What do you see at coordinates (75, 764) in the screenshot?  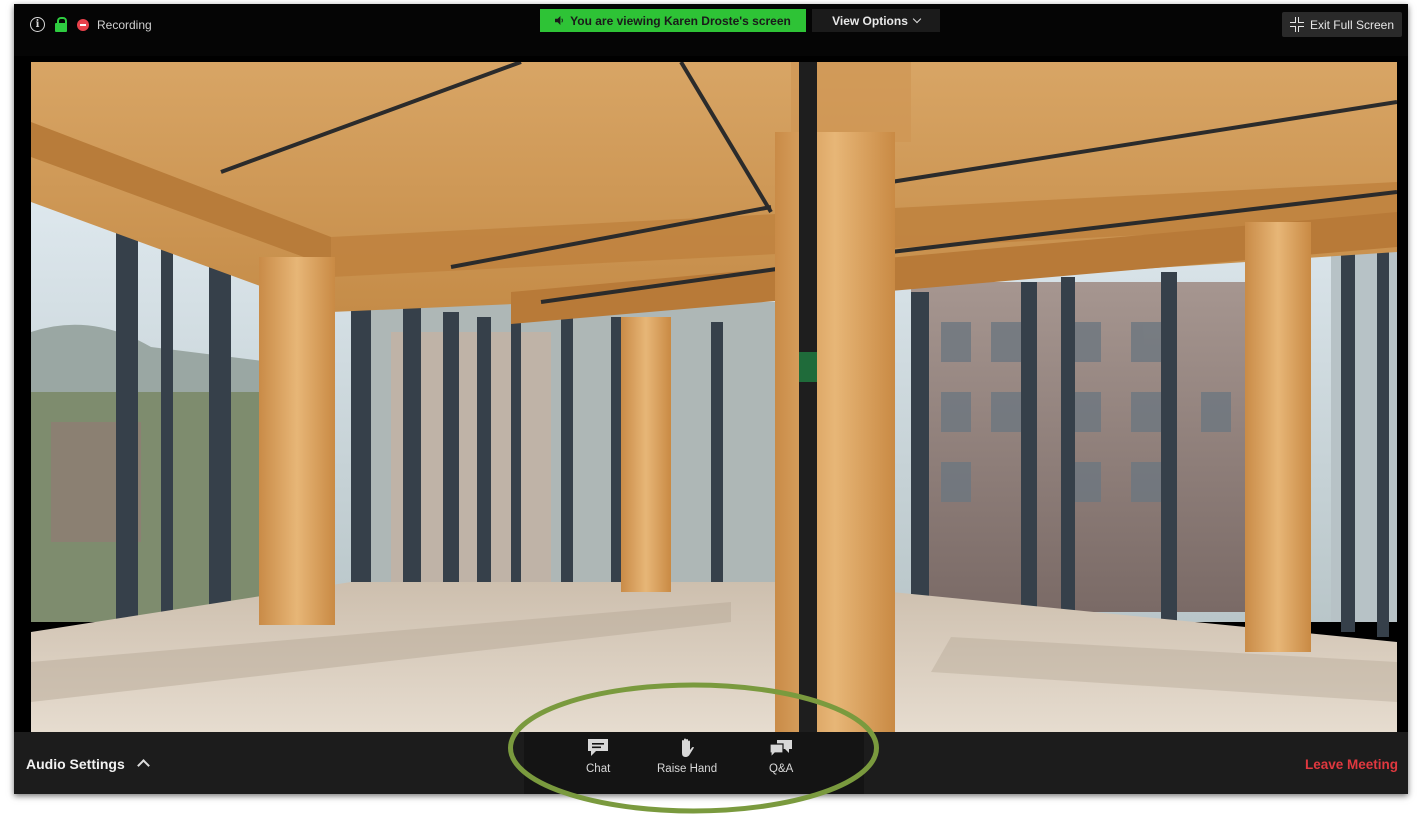 I see `audio-settings-label: Audio Settings` at bounding box center [75, 764].